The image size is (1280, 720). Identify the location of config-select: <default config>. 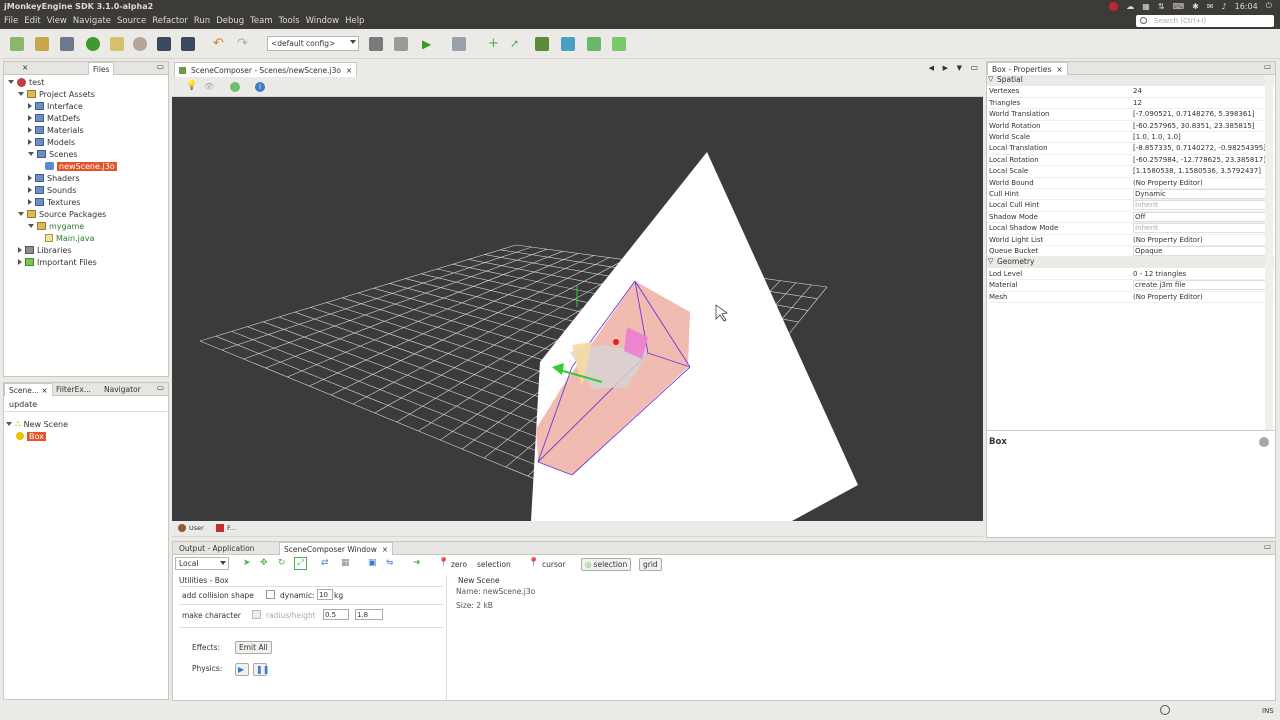
(313, 43).